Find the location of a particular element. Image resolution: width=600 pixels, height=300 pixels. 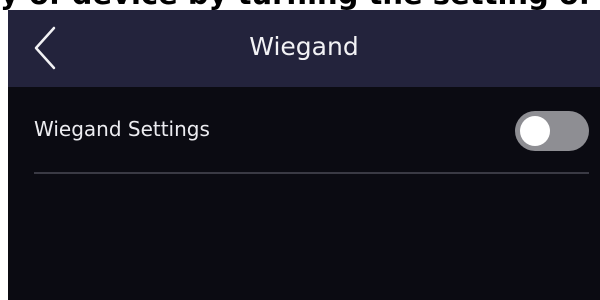

wiegand-settings-toggle is located at coordinates (552, 131).